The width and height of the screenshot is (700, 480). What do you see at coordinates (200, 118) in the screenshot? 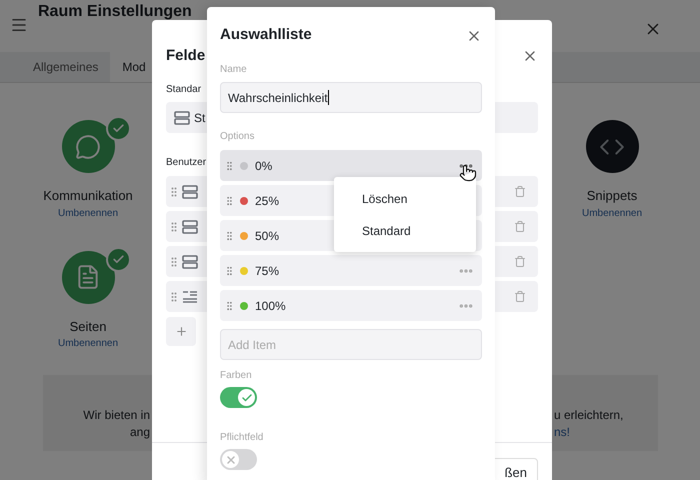
I see `field-name: St` at bounding box center [200, 118].